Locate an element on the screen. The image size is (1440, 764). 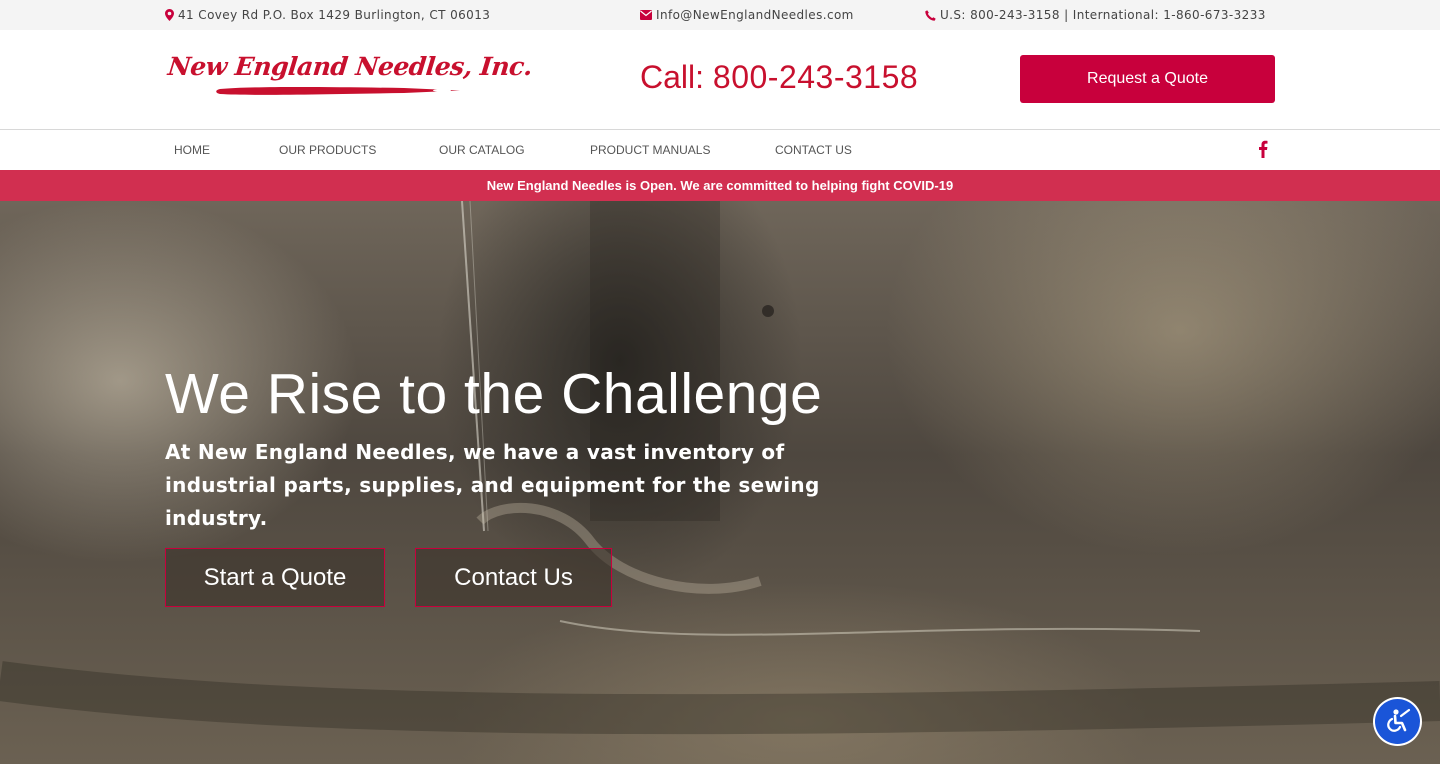
nav-item-our-products: OUR PRODUCTS is located at coordinates (327, 150).